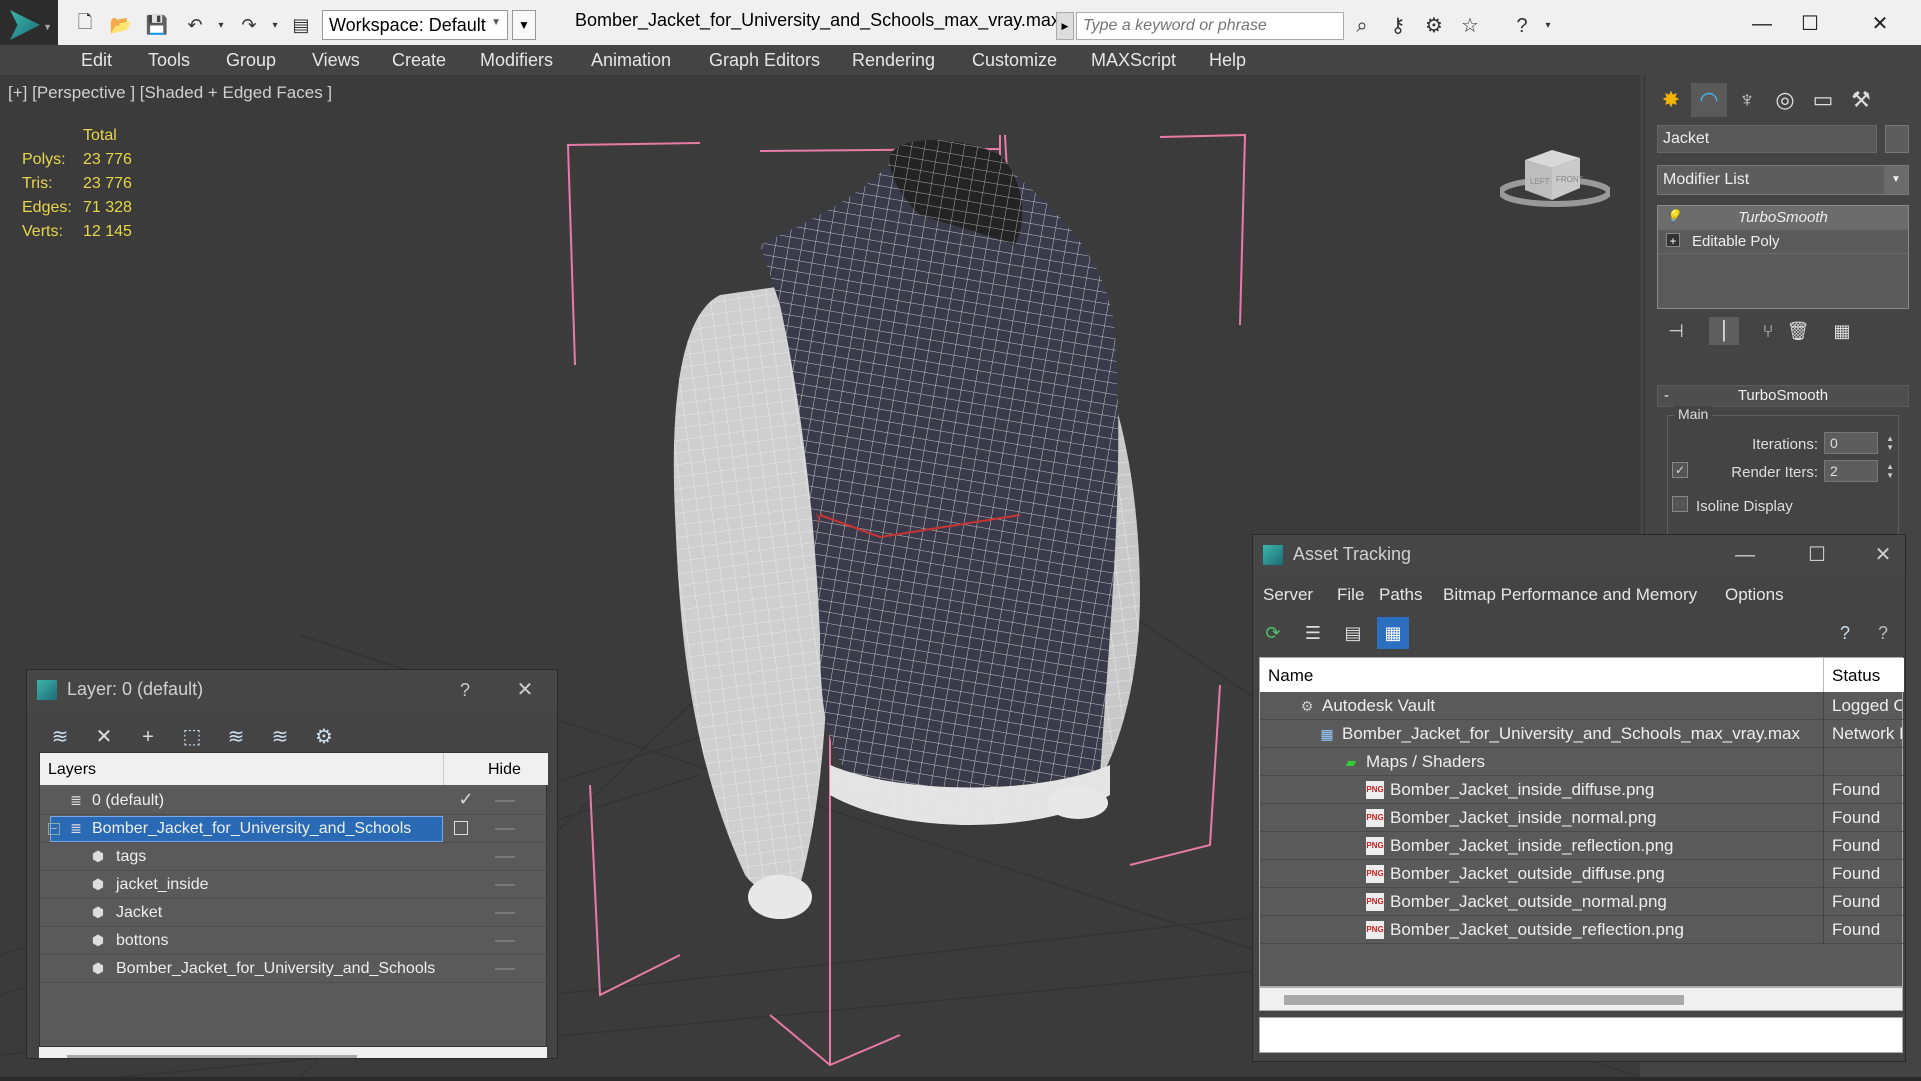 Image resolution: width=1921 pixels, height=1081 pixels. I want to click on open-file-icon: 📂, so click(121, 25).